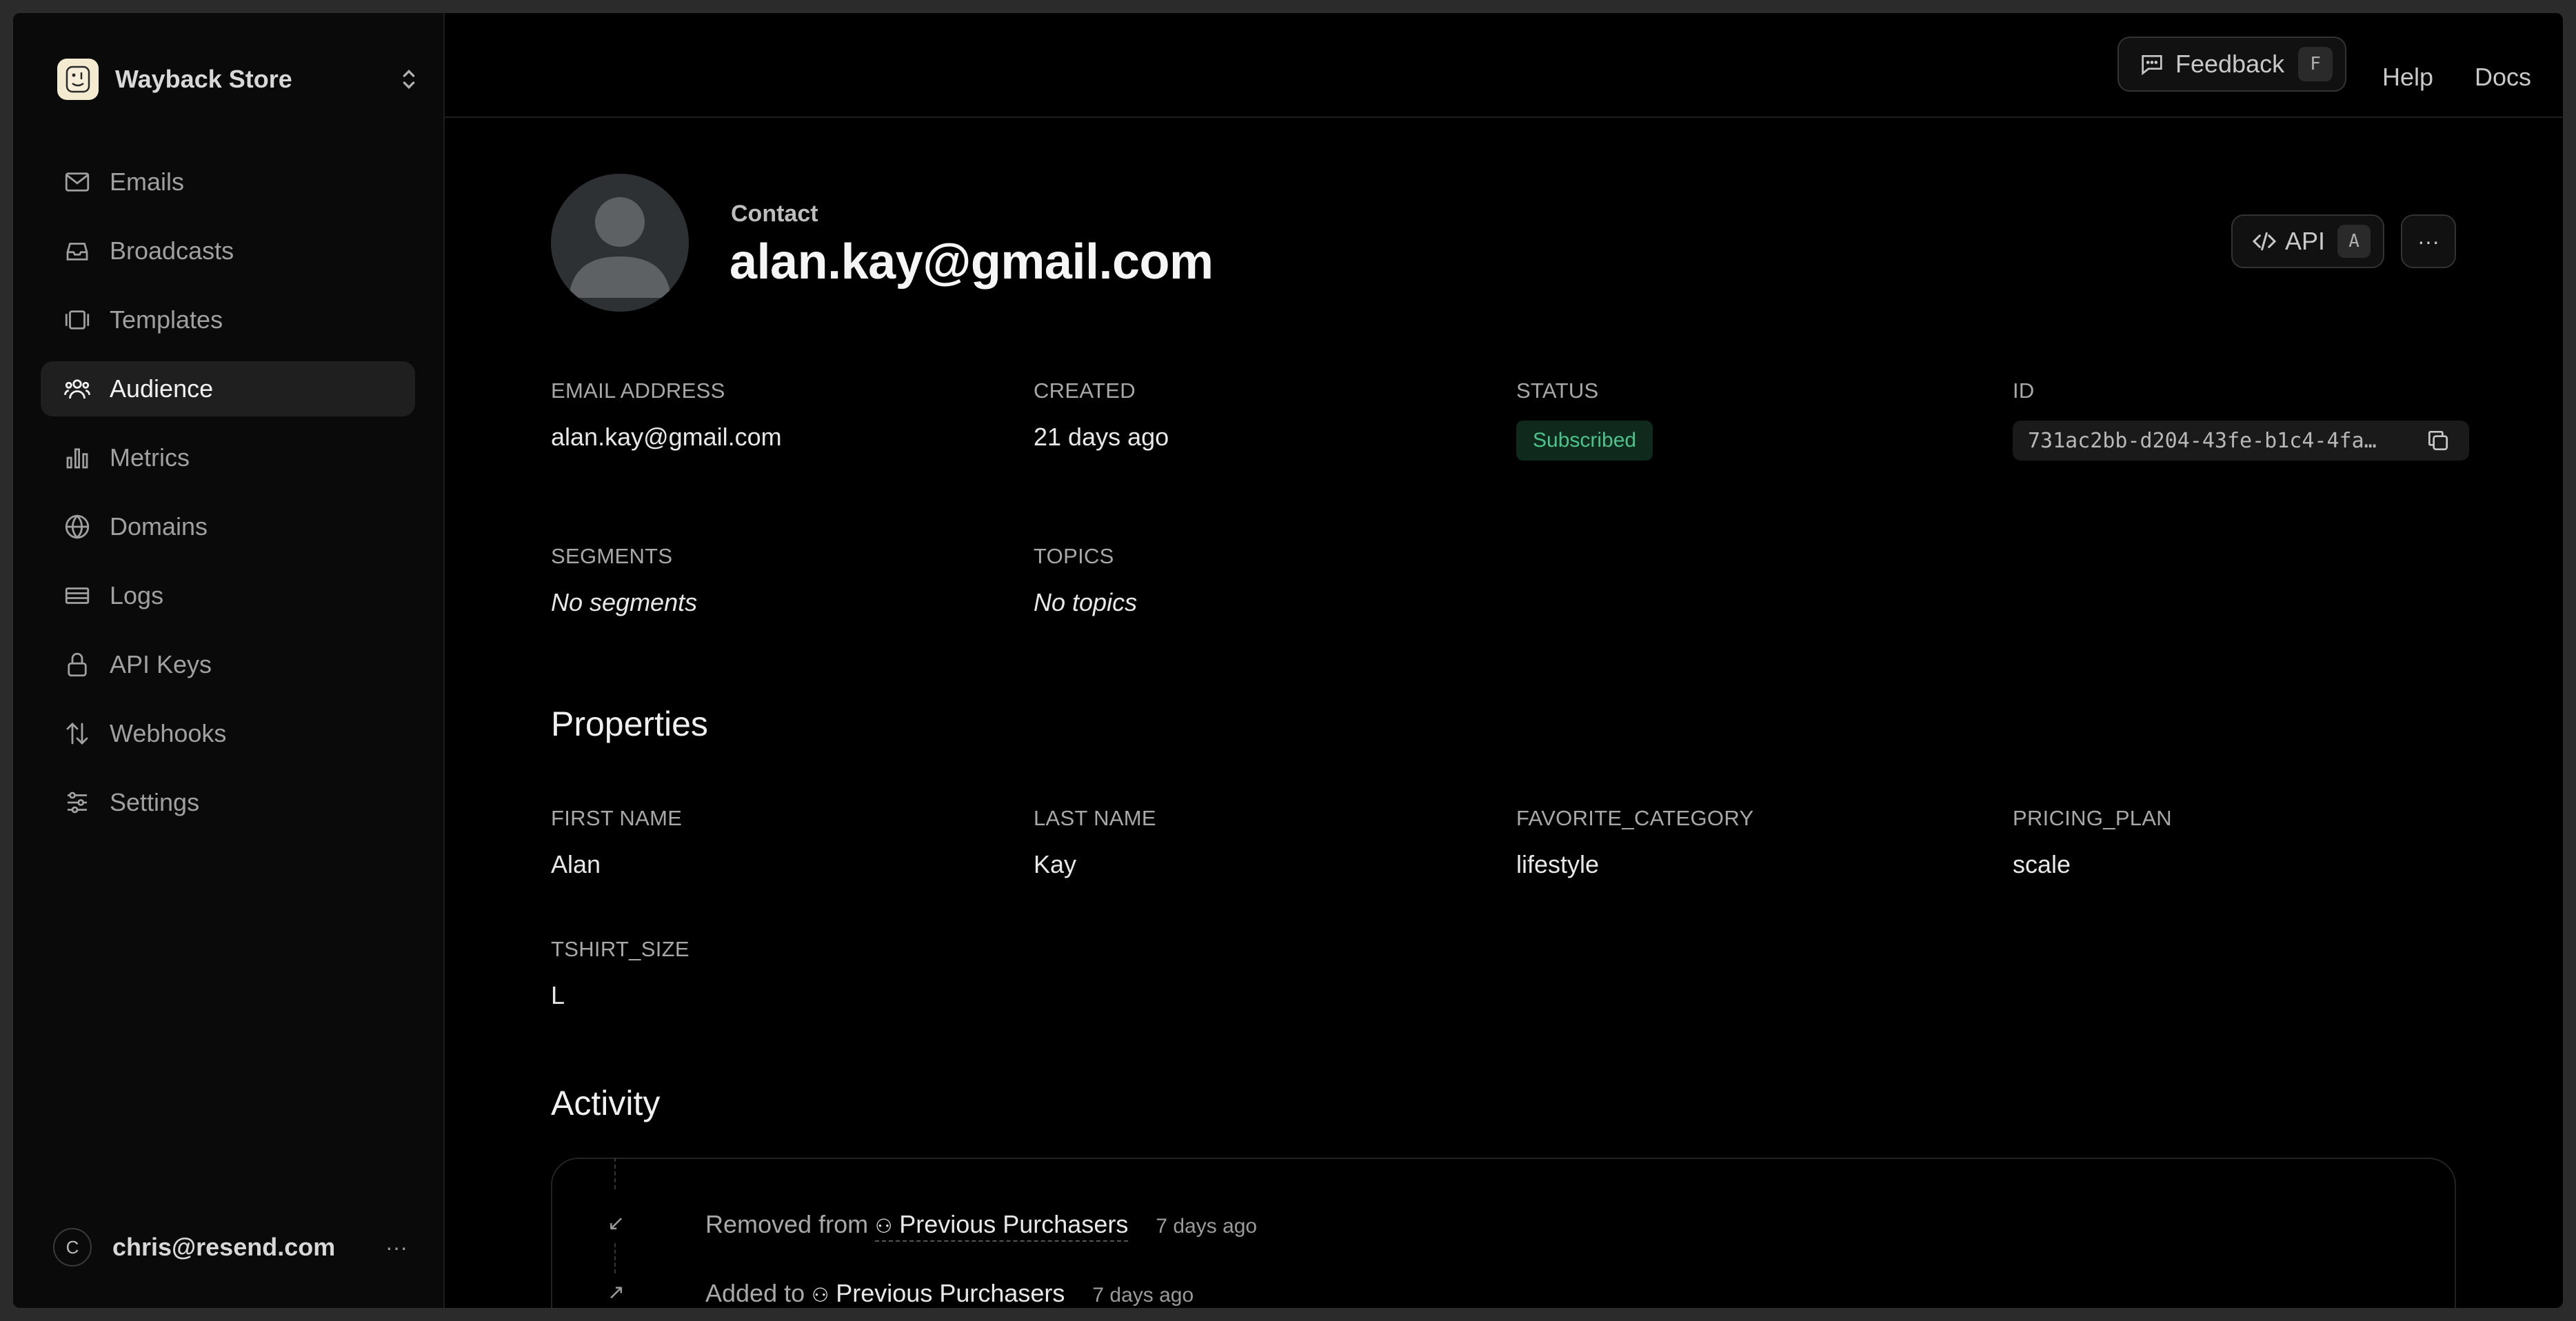 The height and width of the screenshot is (1321, 2576). What do you see at coordinates (2354, 242) in the screenshot?
I see `api-shortcut: A` at bounding box center [2354, 242].